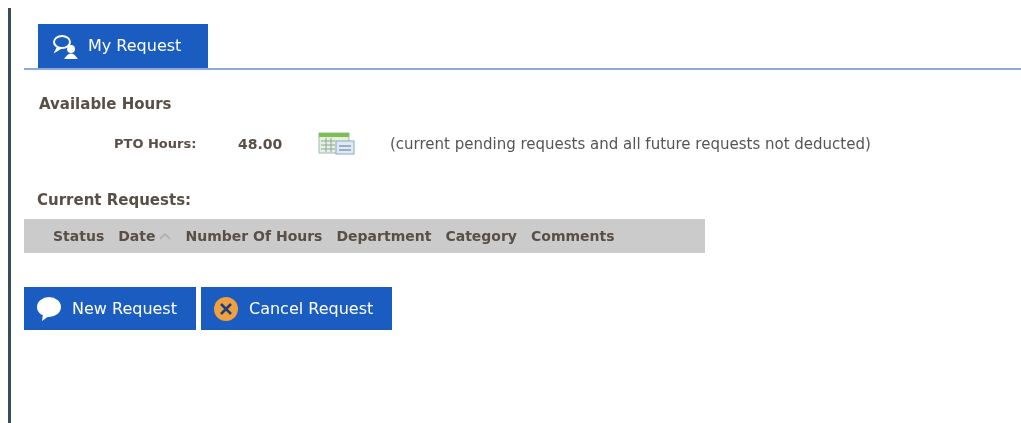  What do you see at coordinates (573, 236) in the screenshot?
I see `column-header: Comments` at bounding box center [573, 236].